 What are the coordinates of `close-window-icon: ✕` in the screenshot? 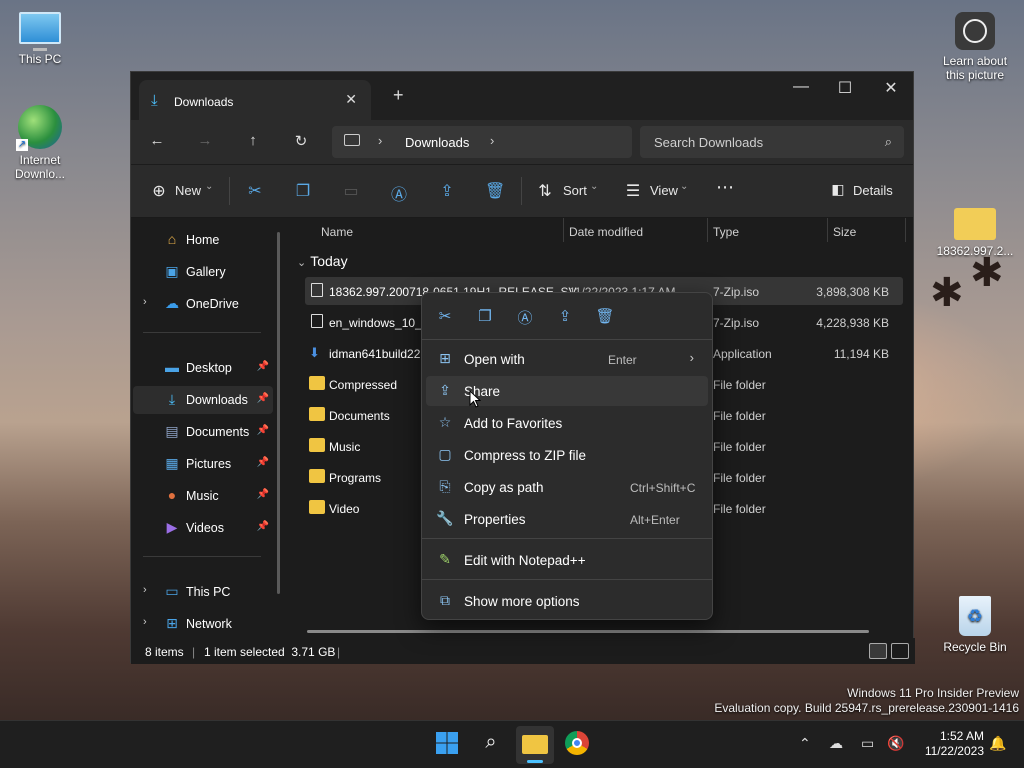 It's located at (891, 88).